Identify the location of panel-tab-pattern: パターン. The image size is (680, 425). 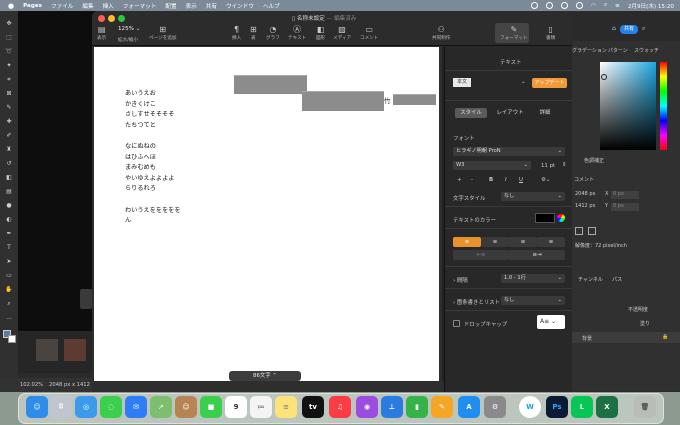
(618, 50).